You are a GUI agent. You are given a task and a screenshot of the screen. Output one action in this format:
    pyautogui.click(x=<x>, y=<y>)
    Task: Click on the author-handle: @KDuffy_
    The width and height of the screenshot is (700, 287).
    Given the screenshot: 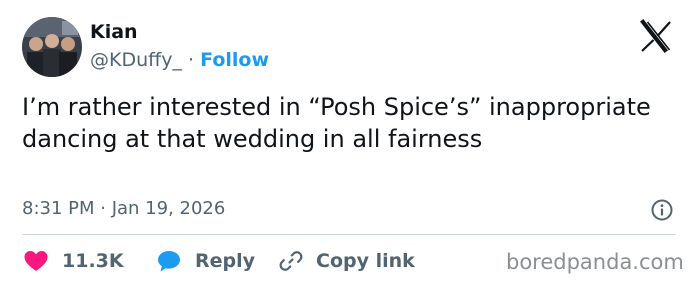 What is the action you would take?
    pyautogui.click(x=136, y=60)
    